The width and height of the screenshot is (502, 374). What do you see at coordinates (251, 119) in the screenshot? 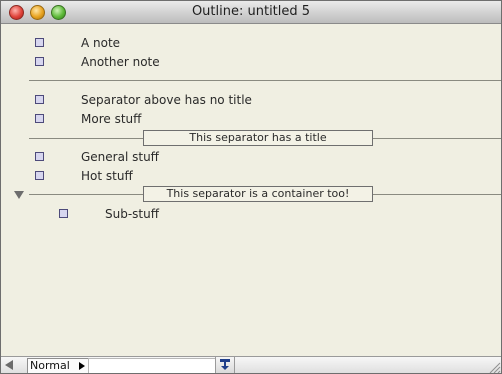
I see `outline-row: More stuff` at bounding box center [251, 119].